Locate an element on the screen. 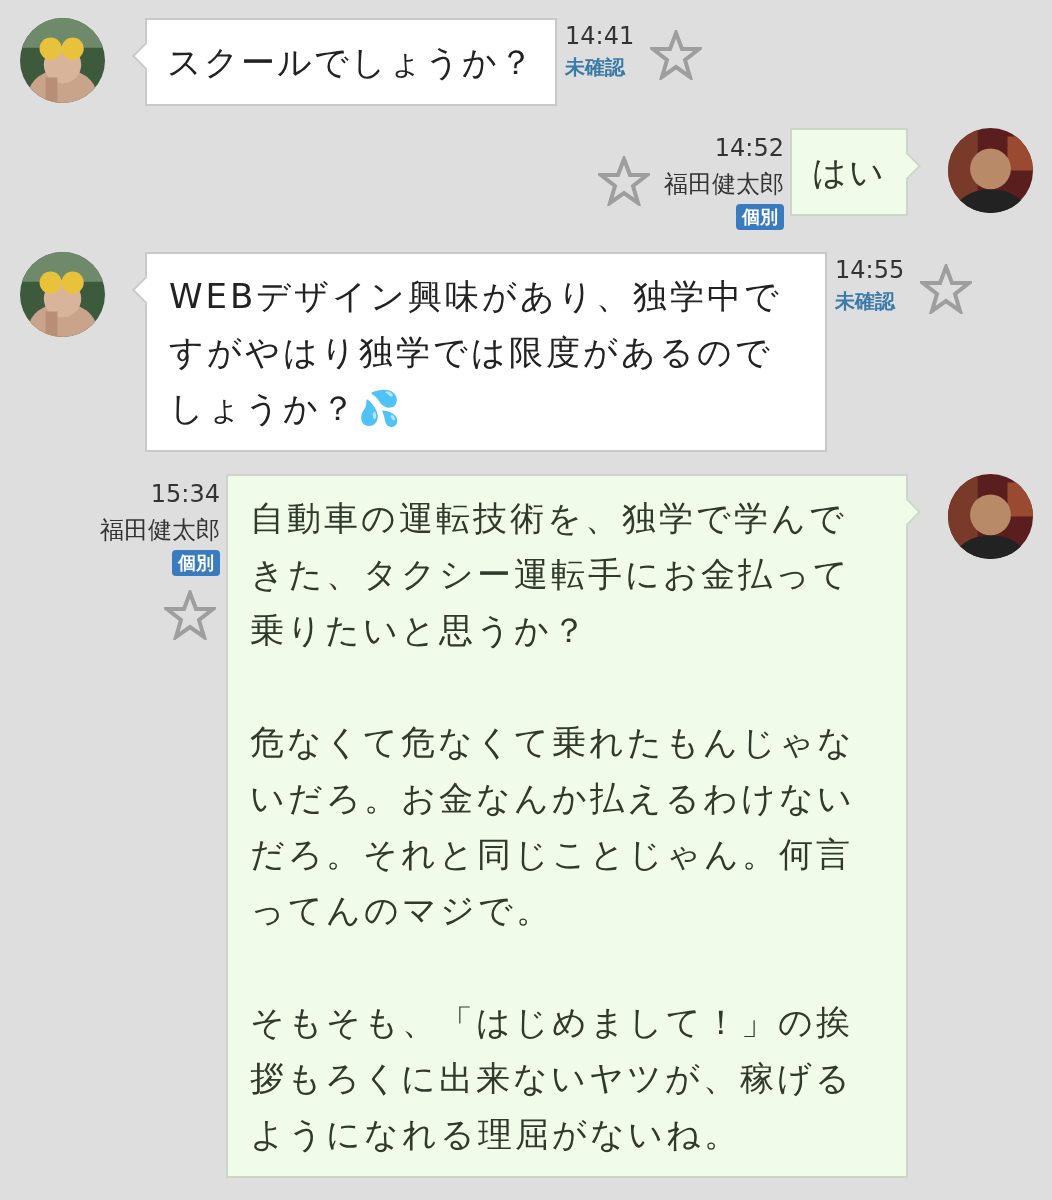 Image resolution: width=1052 pixels, height=1200 pixels. message-time: 14:41 is located at coordinates (600, 36).